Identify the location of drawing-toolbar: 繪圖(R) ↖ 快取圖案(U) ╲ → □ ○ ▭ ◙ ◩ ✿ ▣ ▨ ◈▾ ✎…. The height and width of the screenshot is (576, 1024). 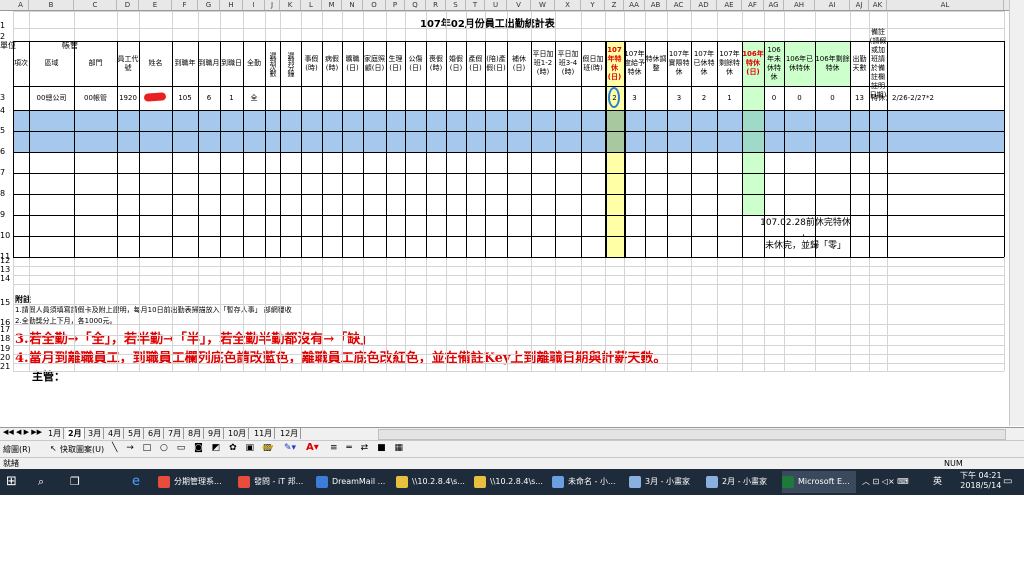
(512, 448).